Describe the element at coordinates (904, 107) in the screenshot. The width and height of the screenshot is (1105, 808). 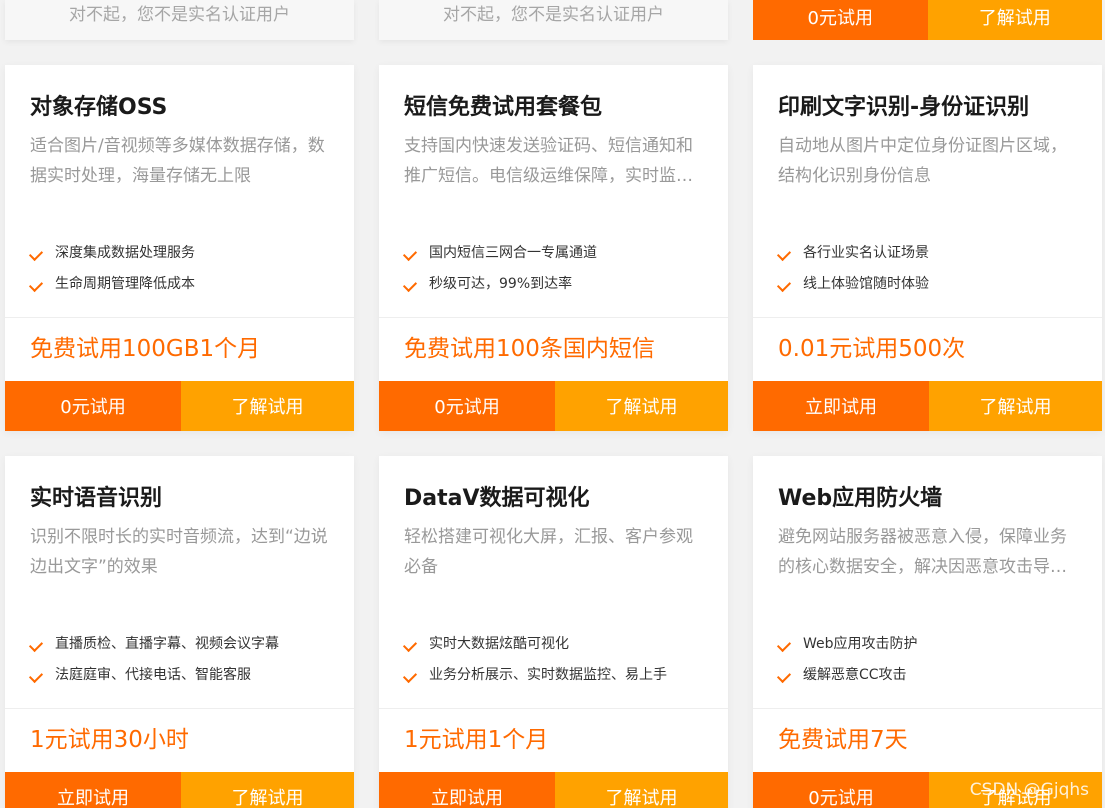
I see `product-title: 印刷文字识别-身份证识别` at that location.